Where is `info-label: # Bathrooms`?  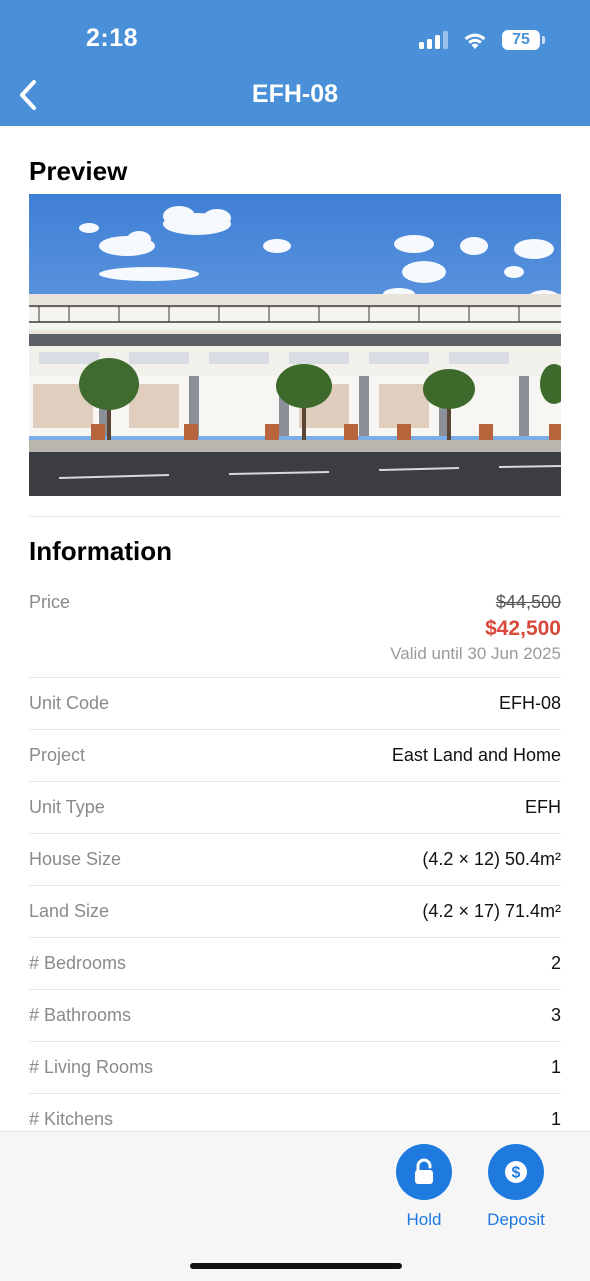 info-label: # Bathrooms is located at coordinates (80, 1015).